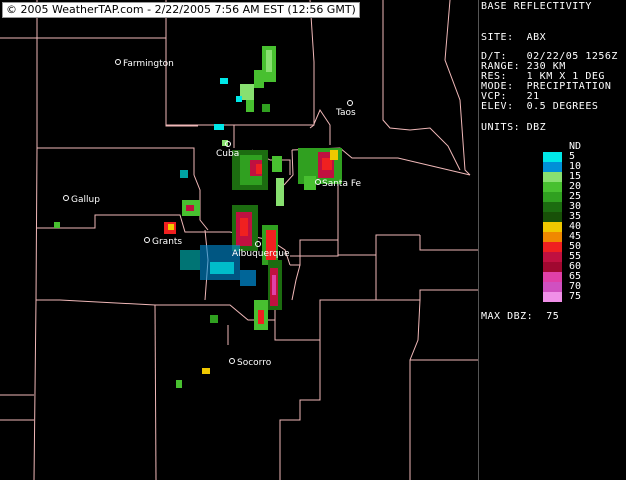 This screenshot has width=626, height=480. I want to click on city-label-gallup: Gallup, so click(85, 200).